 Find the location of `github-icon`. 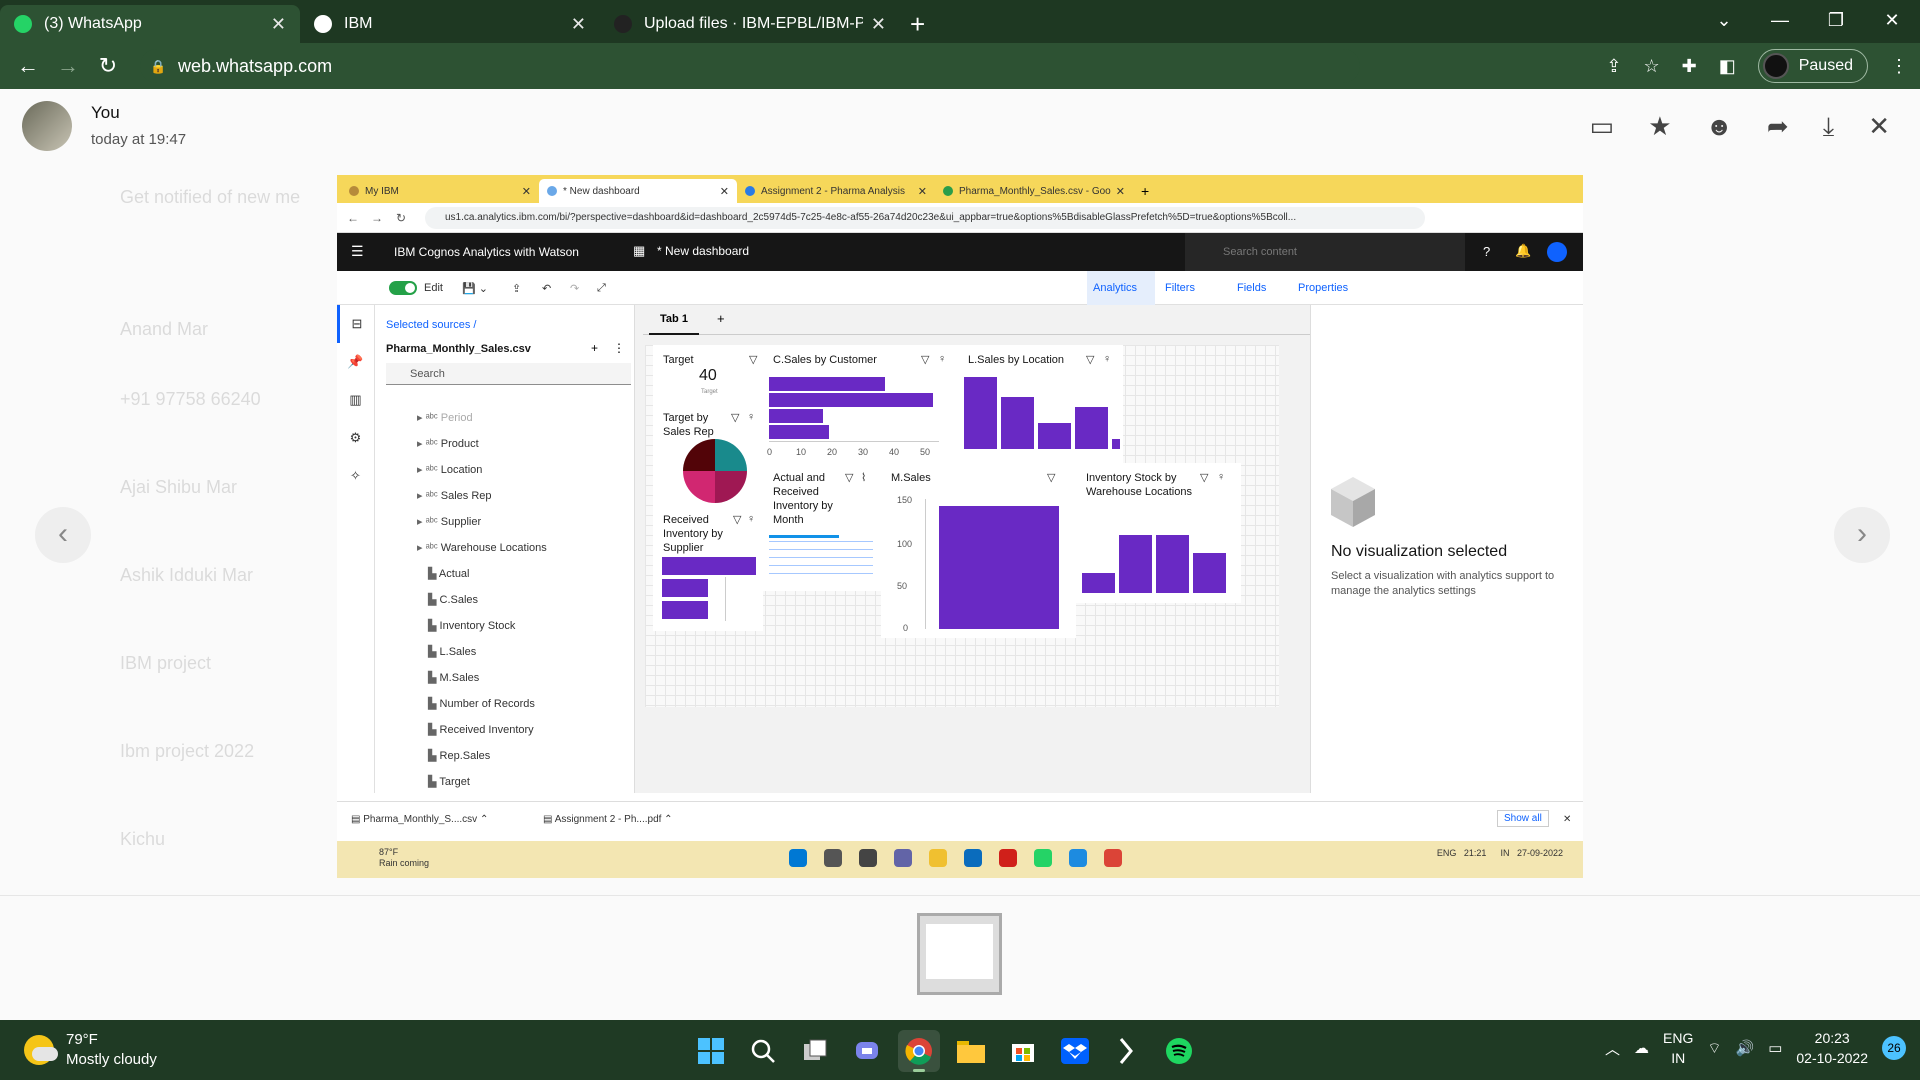

github-icon is located at coordinates (623, 24).